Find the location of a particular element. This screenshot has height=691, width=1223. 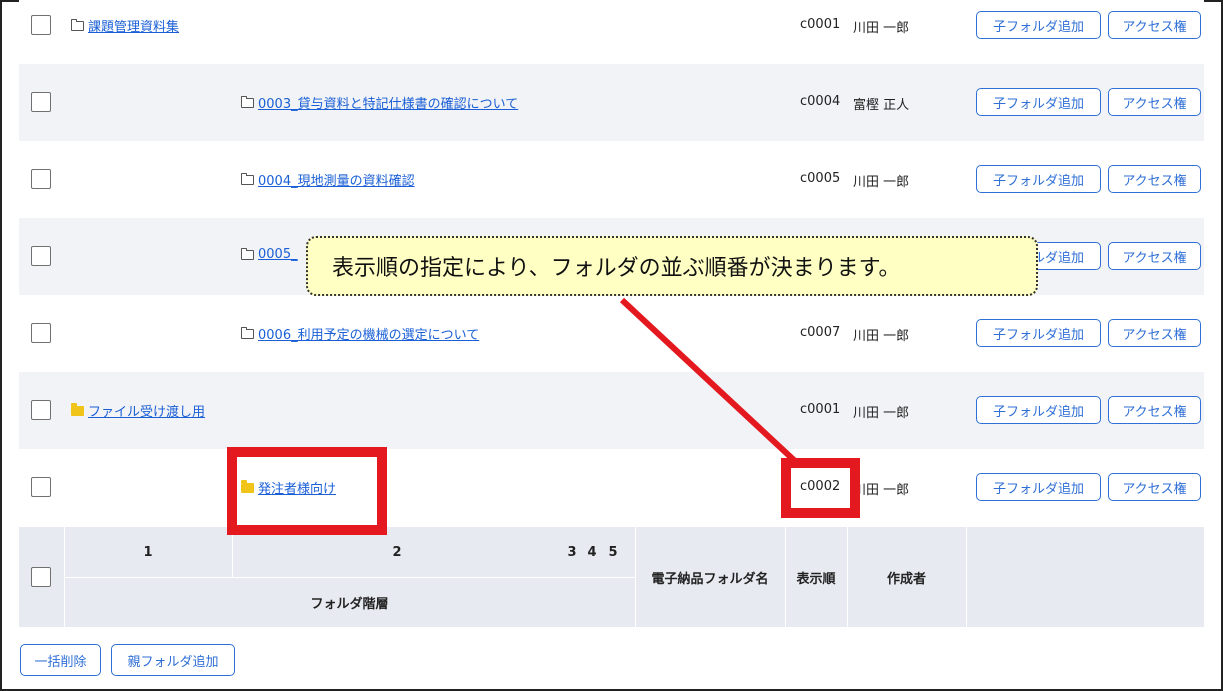

callout-text: 表示順の指定により、フォルダの並ぶ順番が決まります。 is located at coordinates (616, 268).